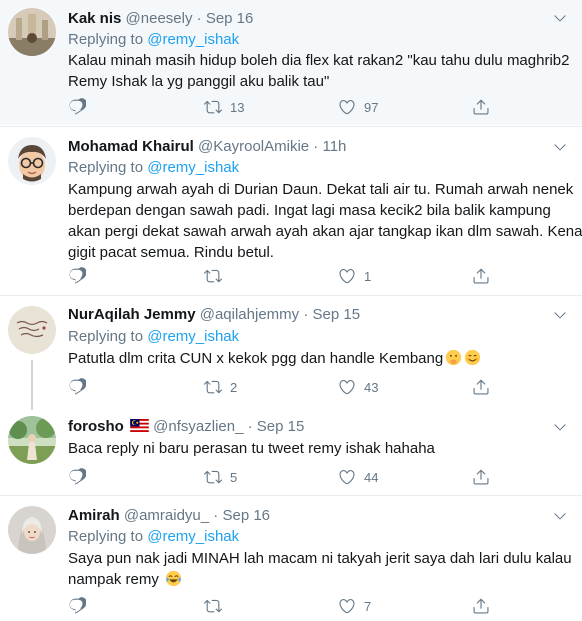 This screenshot has height=621, width=582. I want to click on thread-connector, so click(32, 385).